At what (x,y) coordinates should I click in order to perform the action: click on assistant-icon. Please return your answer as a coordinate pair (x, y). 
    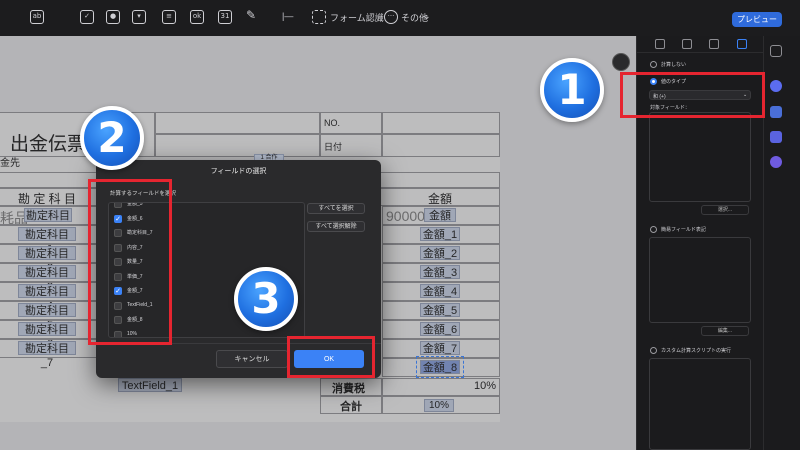
    Looking at the image, I should click on (776, 86).